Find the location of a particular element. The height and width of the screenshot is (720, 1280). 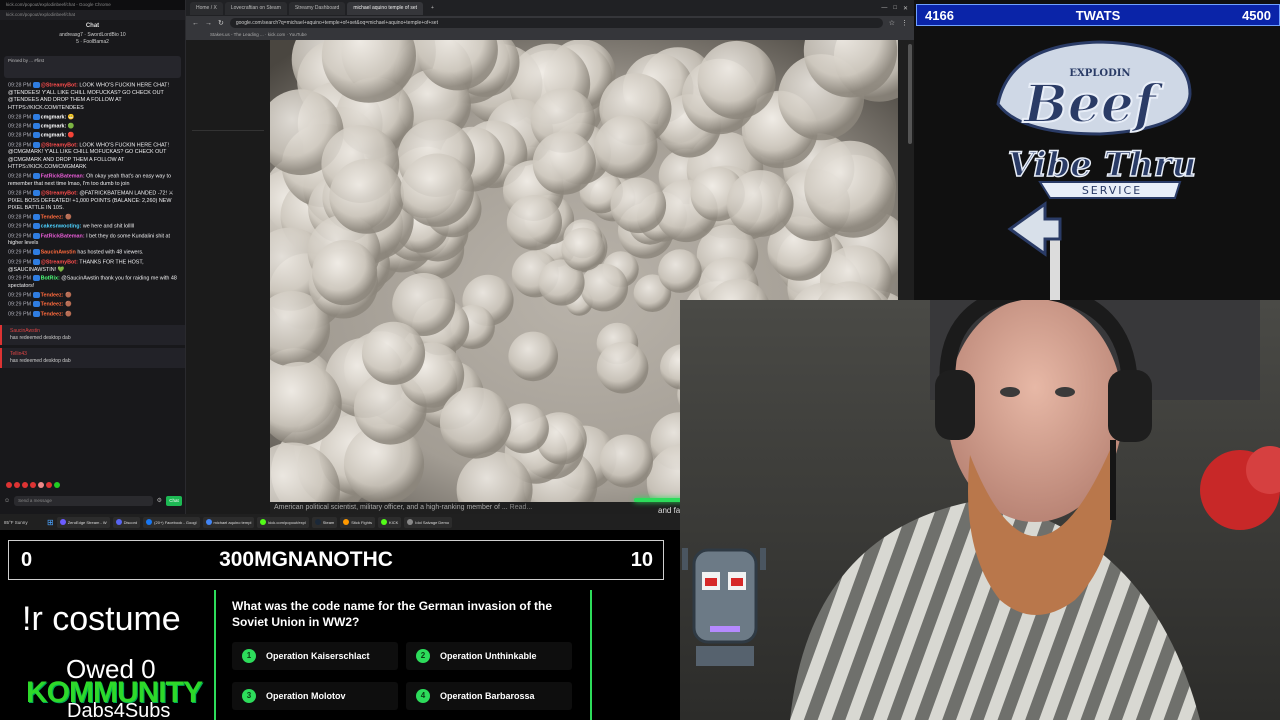

redeem-text: has redeemed desktop dab is located at coordinates (40, 361).